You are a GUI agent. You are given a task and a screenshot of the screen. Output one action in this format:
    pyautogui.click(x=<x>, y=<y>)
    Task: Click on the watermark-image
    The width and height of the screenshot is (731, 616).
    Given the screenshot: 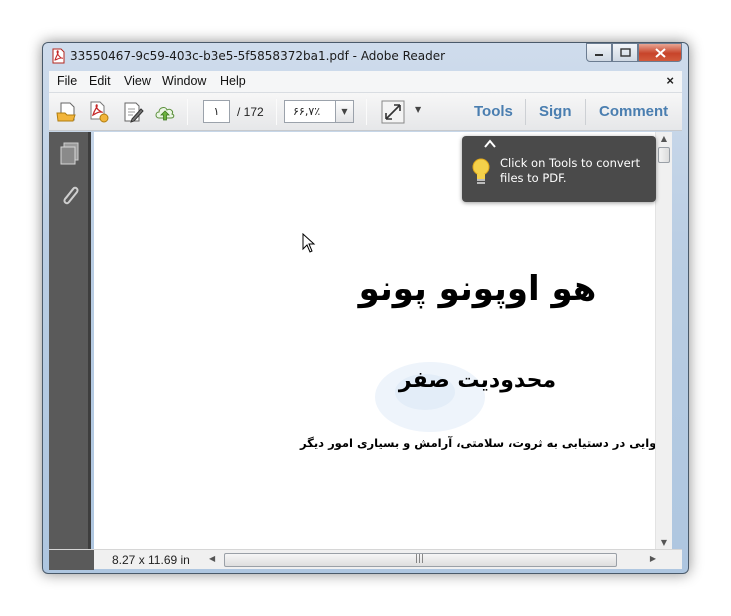 What is the action you would take?
    pyautogui.click(x=430, y=397)
    